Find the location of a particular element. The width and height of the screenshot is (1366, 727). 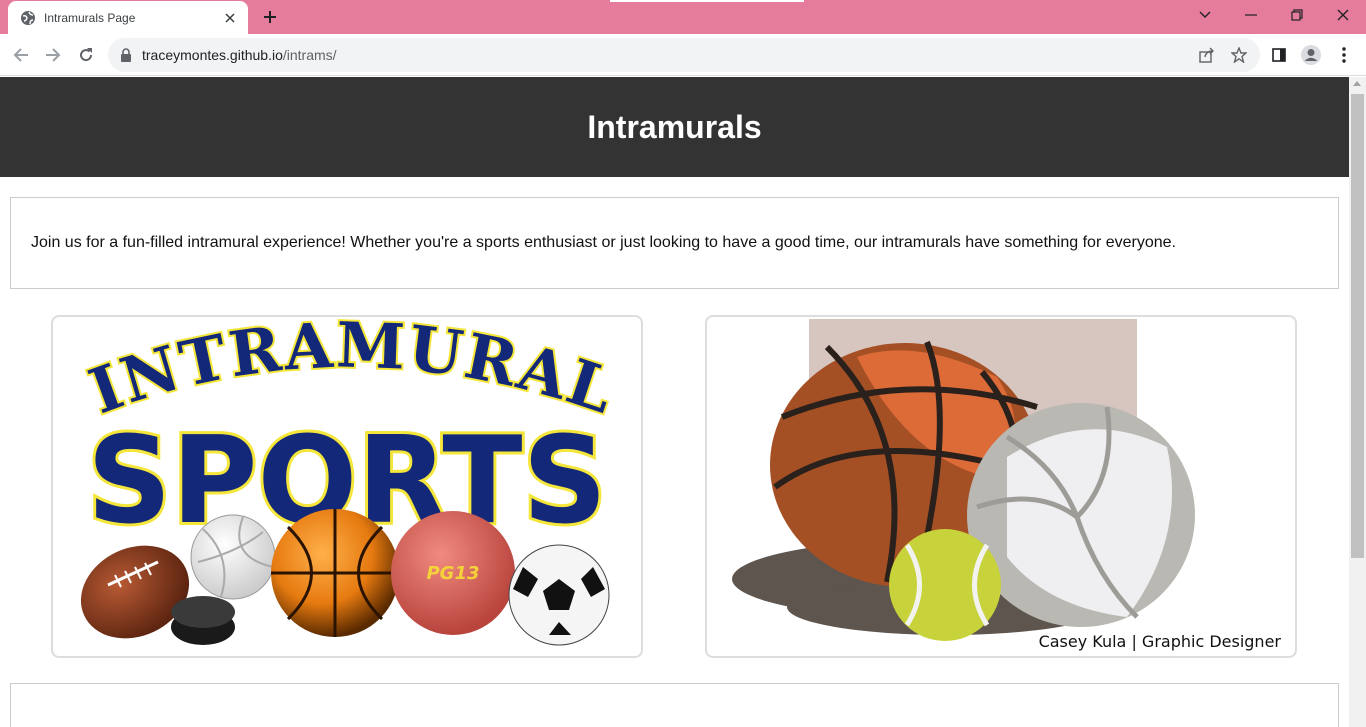

tab-search-icon is located at coordinates (1205, 15).